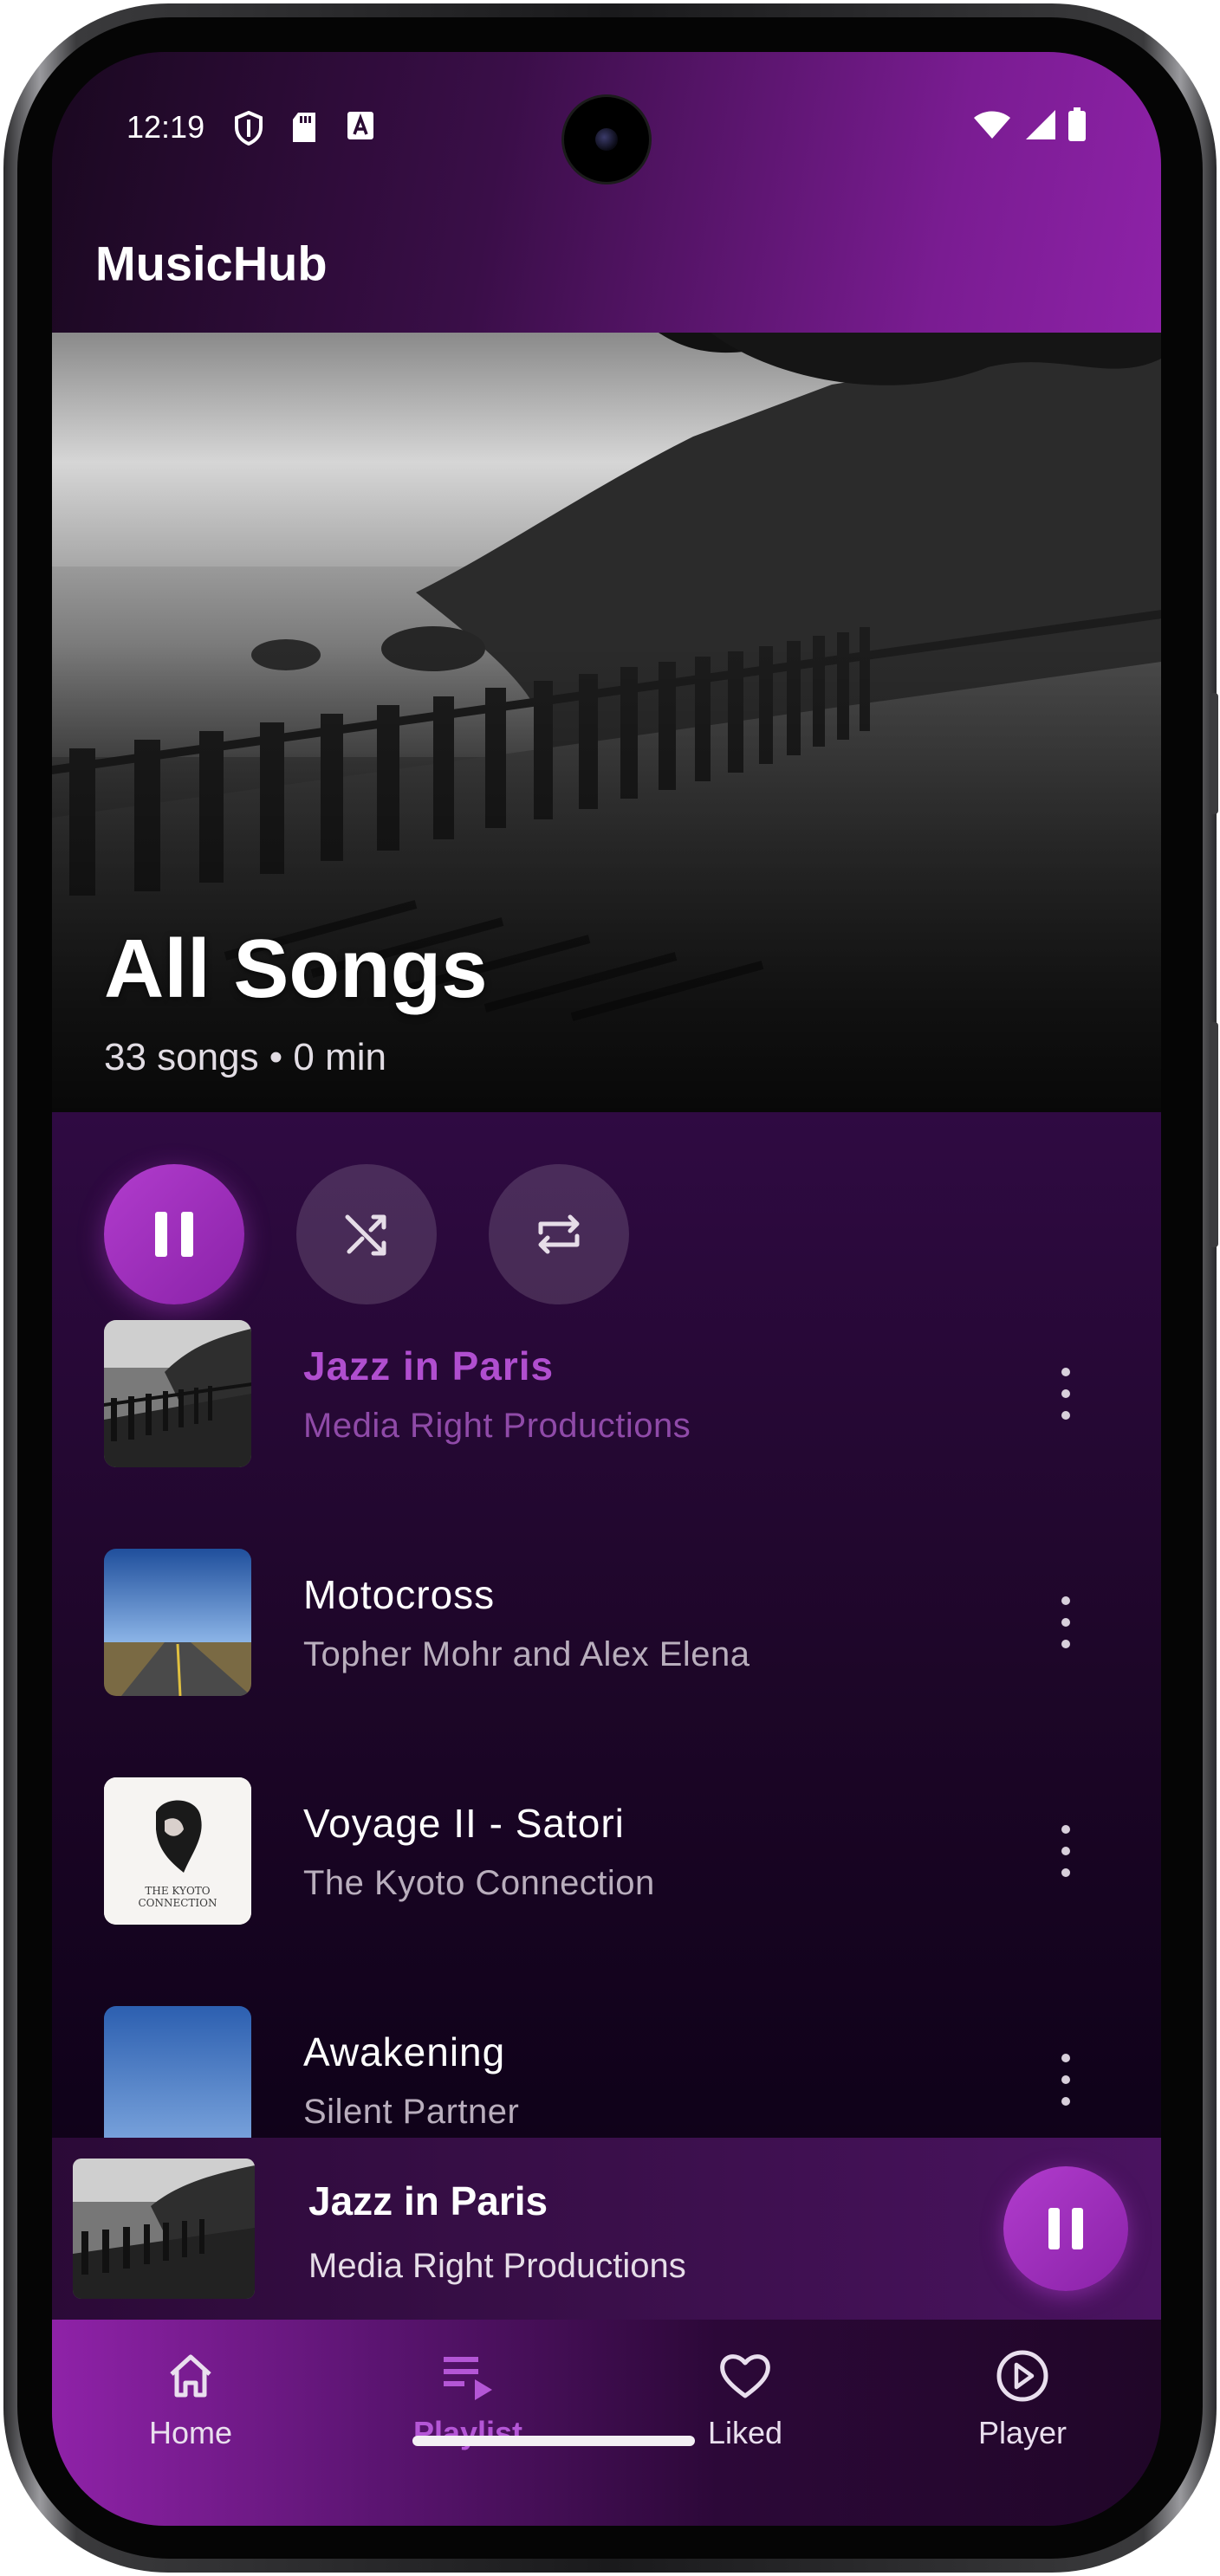 The width and height of the screenshot is (1220, 2576). Describe the element at coordinates (479, 1883) in the screenshot. I see `song-artist: The Kyoto Connection` at that location.